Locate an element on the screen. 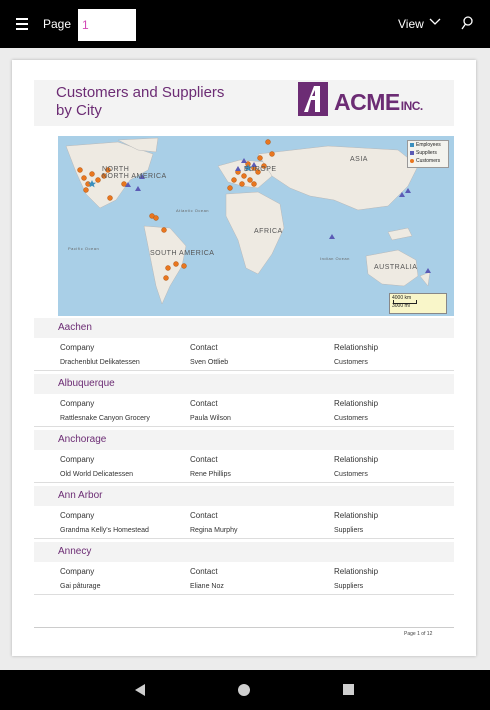 The width and height of the screenshot is (490, 710). map-label-north-america: NORTH NORTH AMERICA is located at coordinates (134, 173).